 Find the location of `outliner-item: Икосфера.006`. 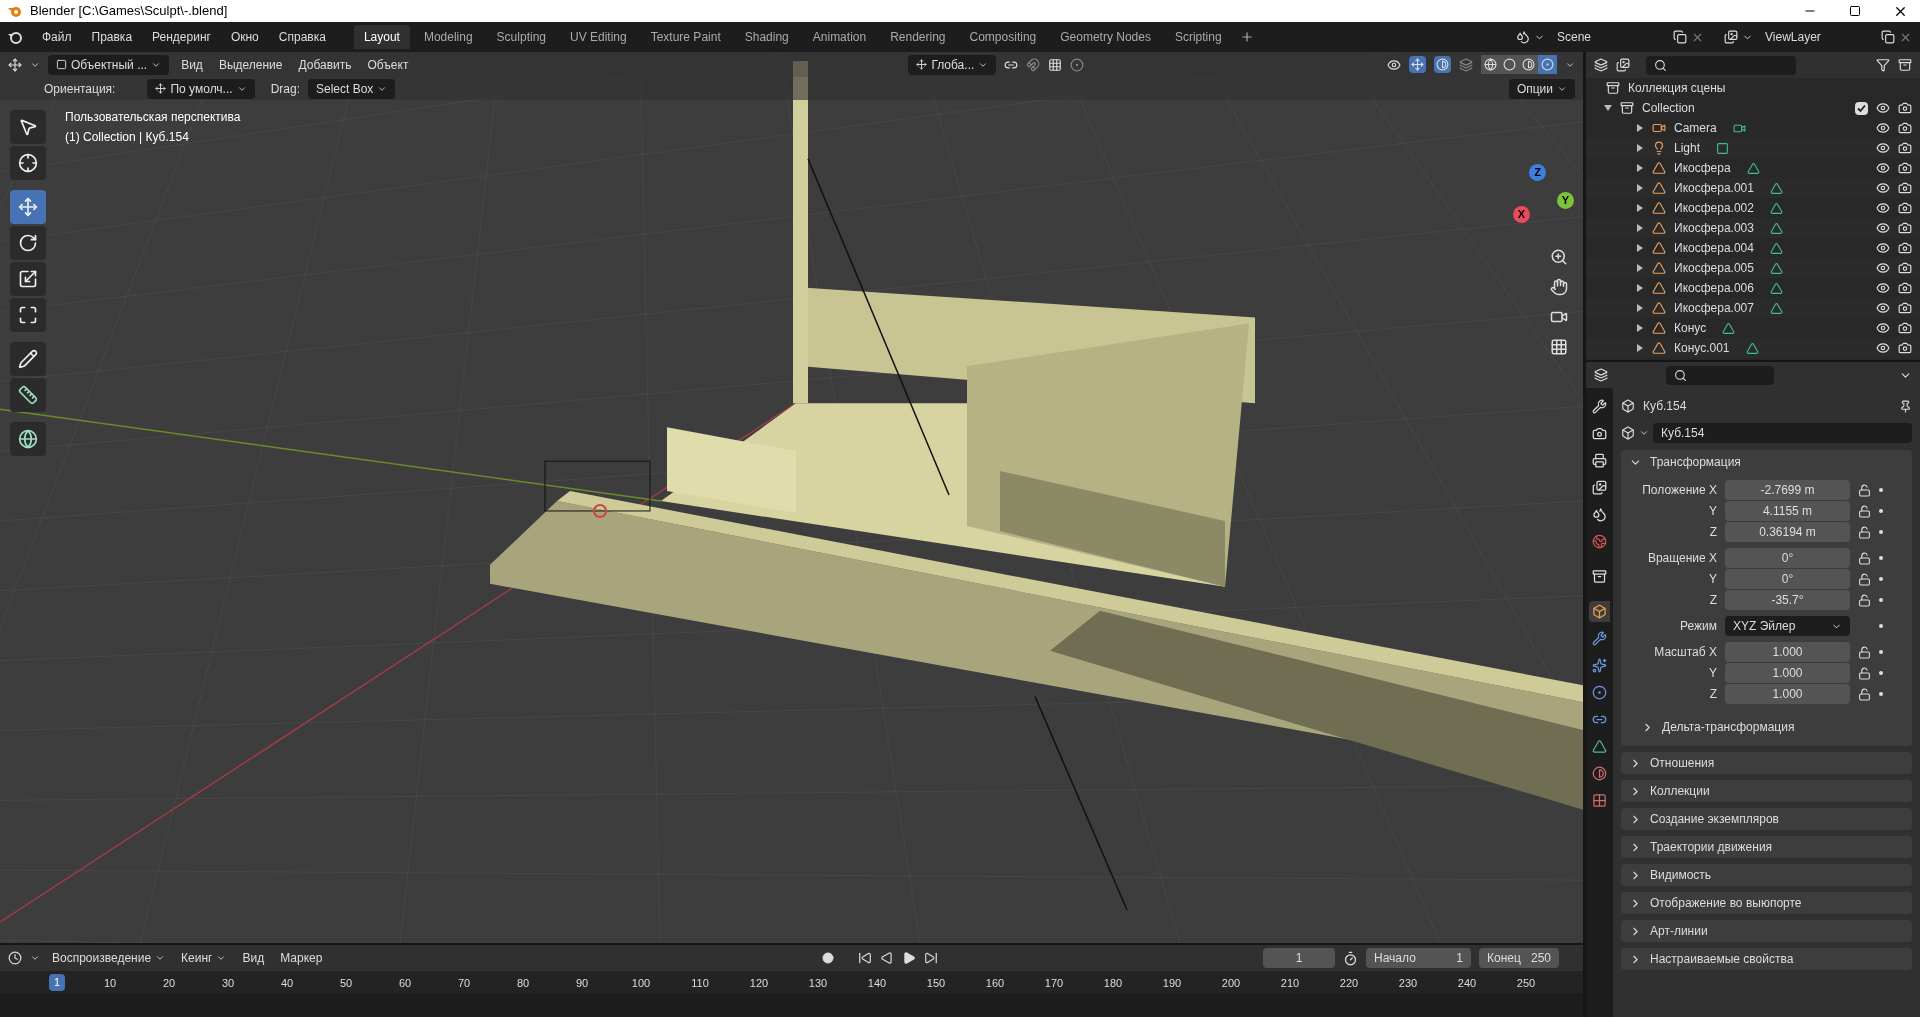

outliner-item: Икосфера.006 is located at coordinates (1714, 288).